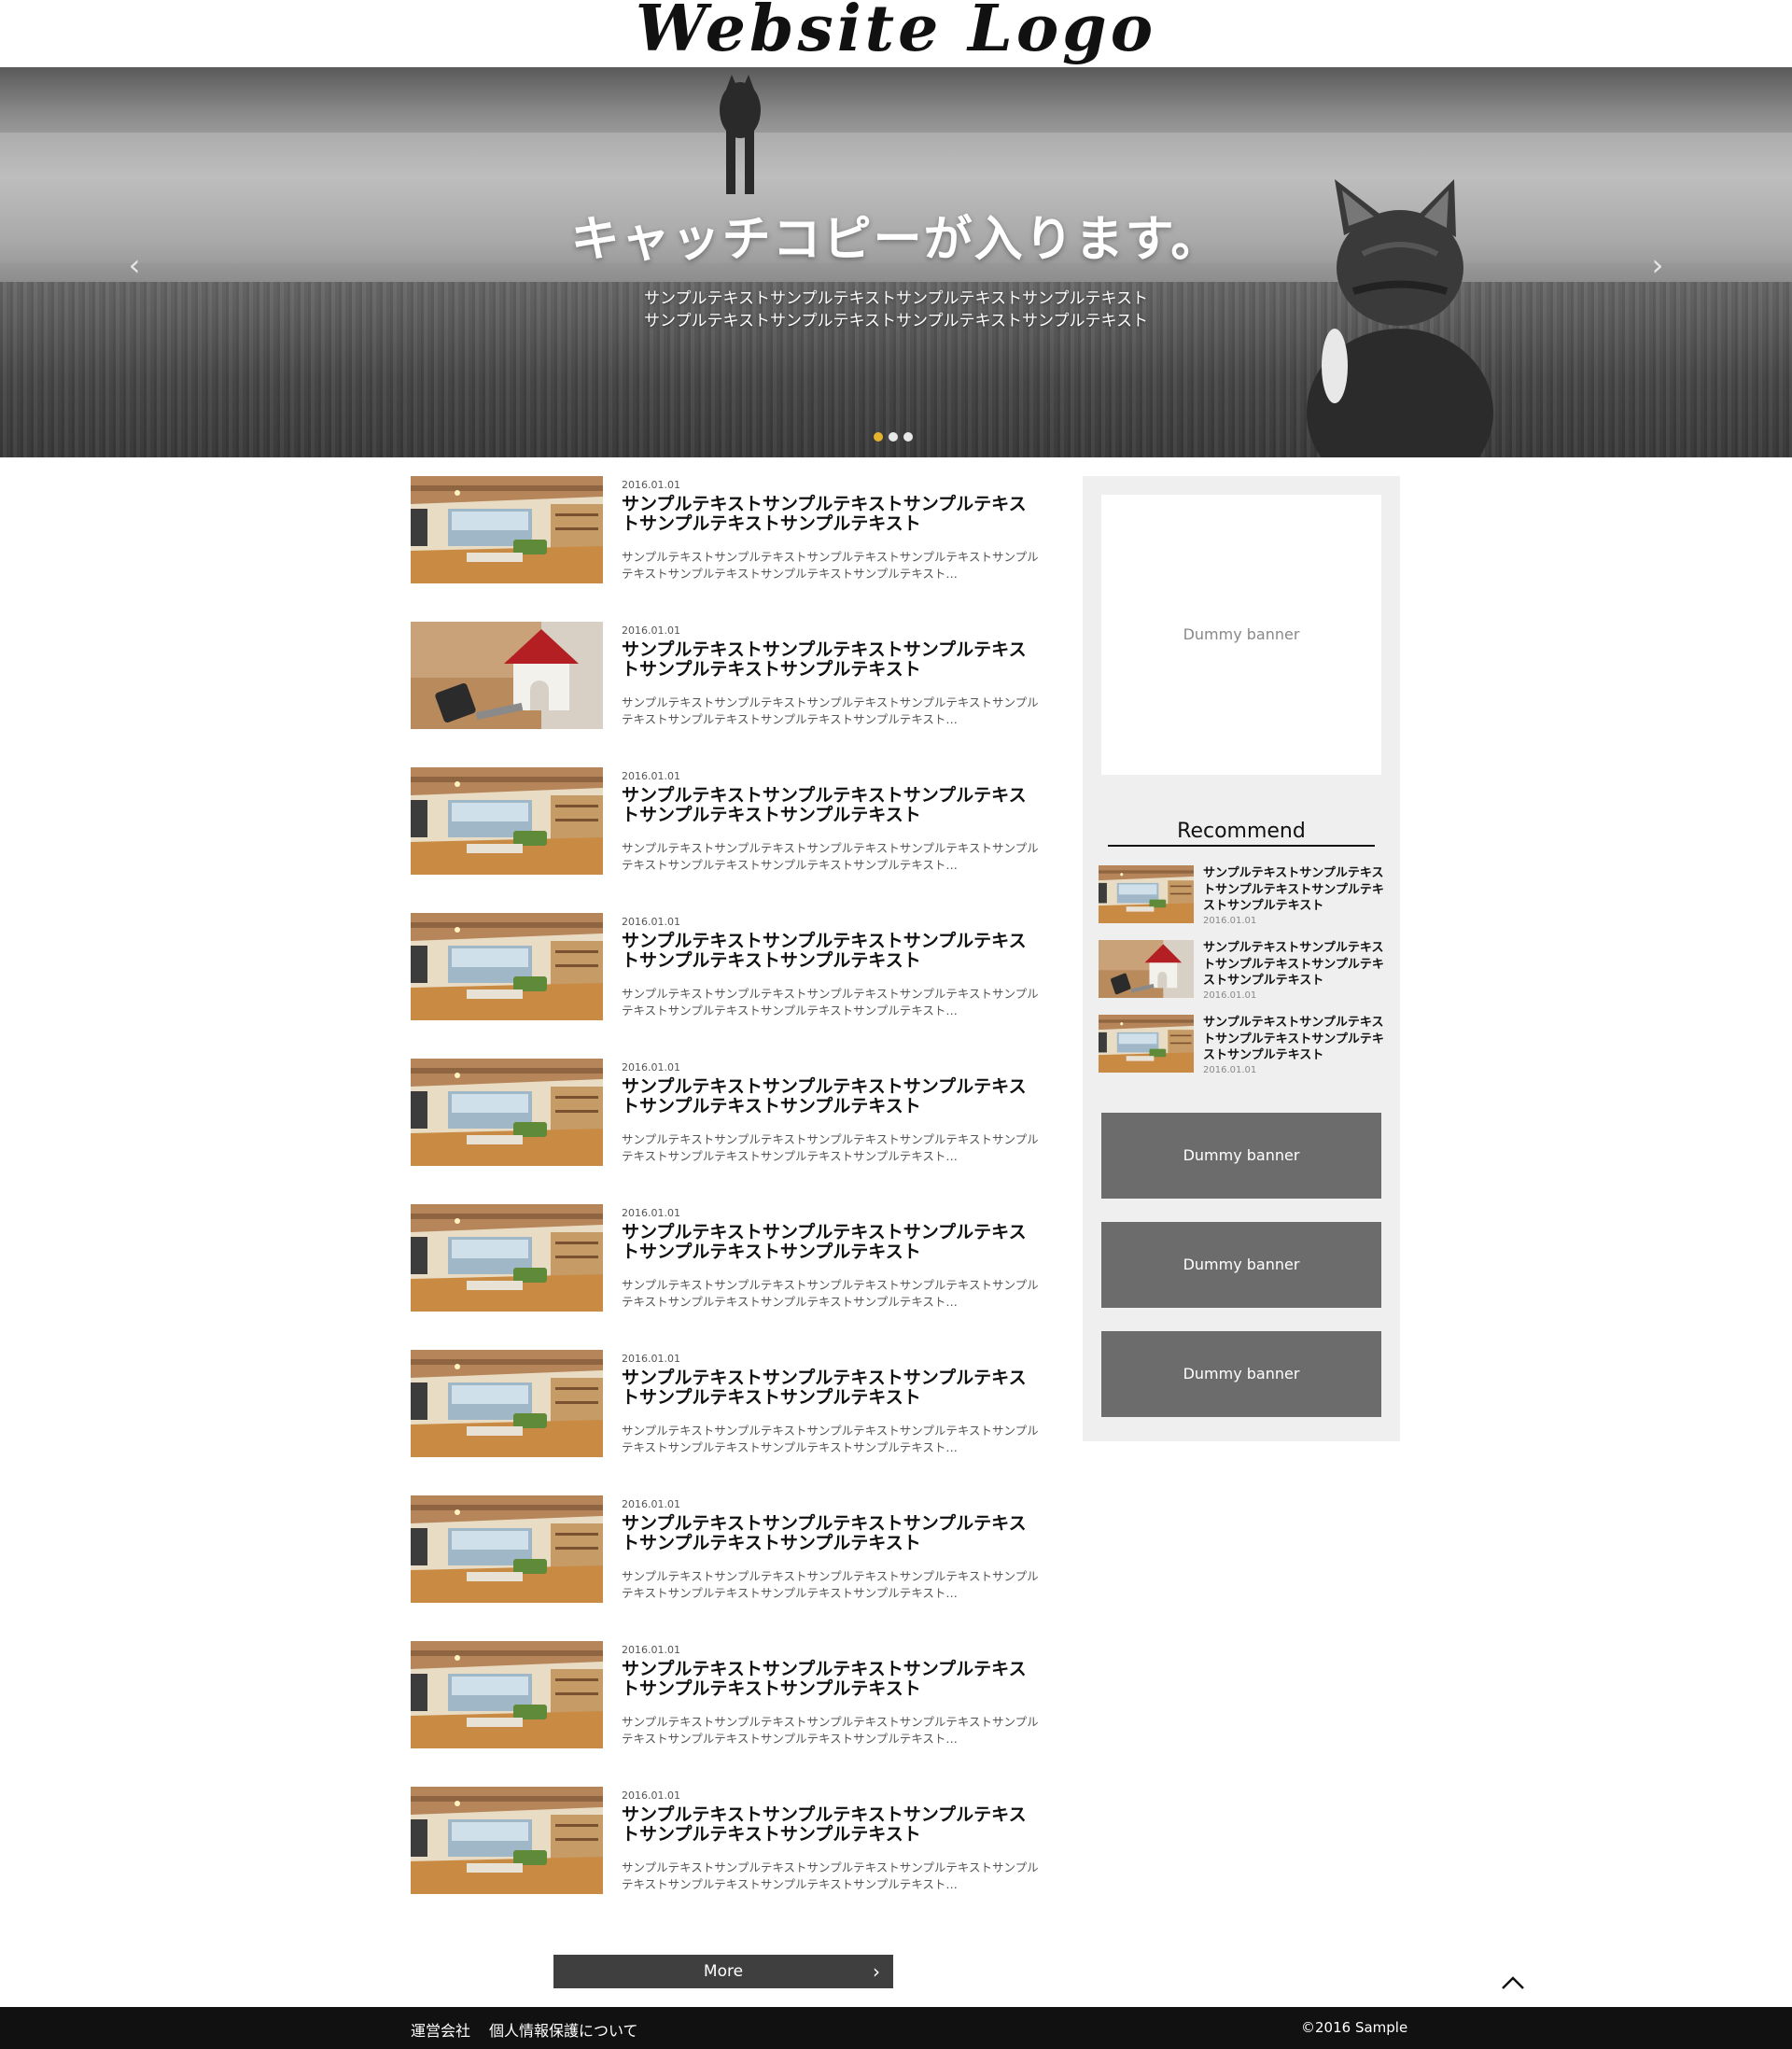 Image resolution: width=1792 pixels, height=2049 pixels. I want to click on slider-dots, so click(893, 437).